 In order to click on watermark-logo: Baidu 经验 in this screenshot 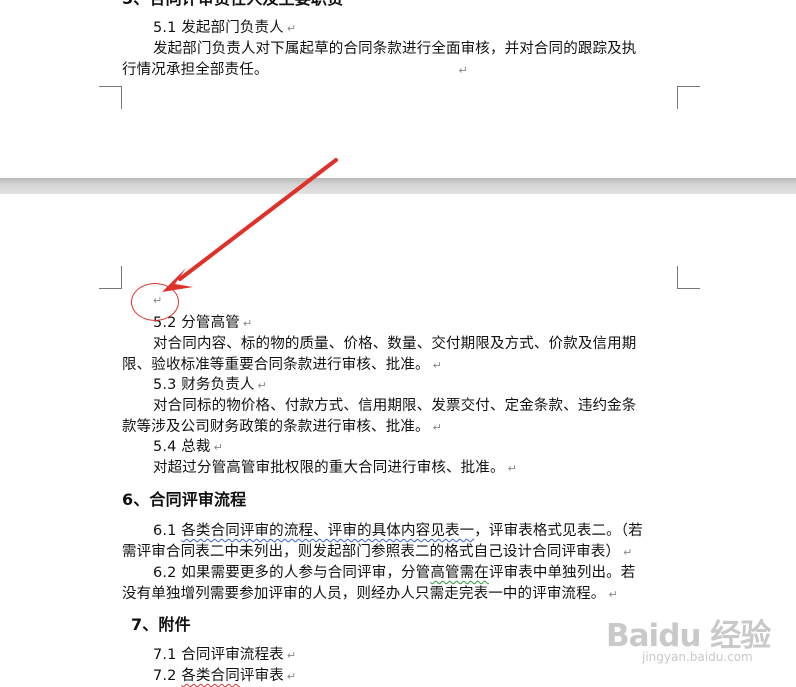, I will do `click(688, 636)`.